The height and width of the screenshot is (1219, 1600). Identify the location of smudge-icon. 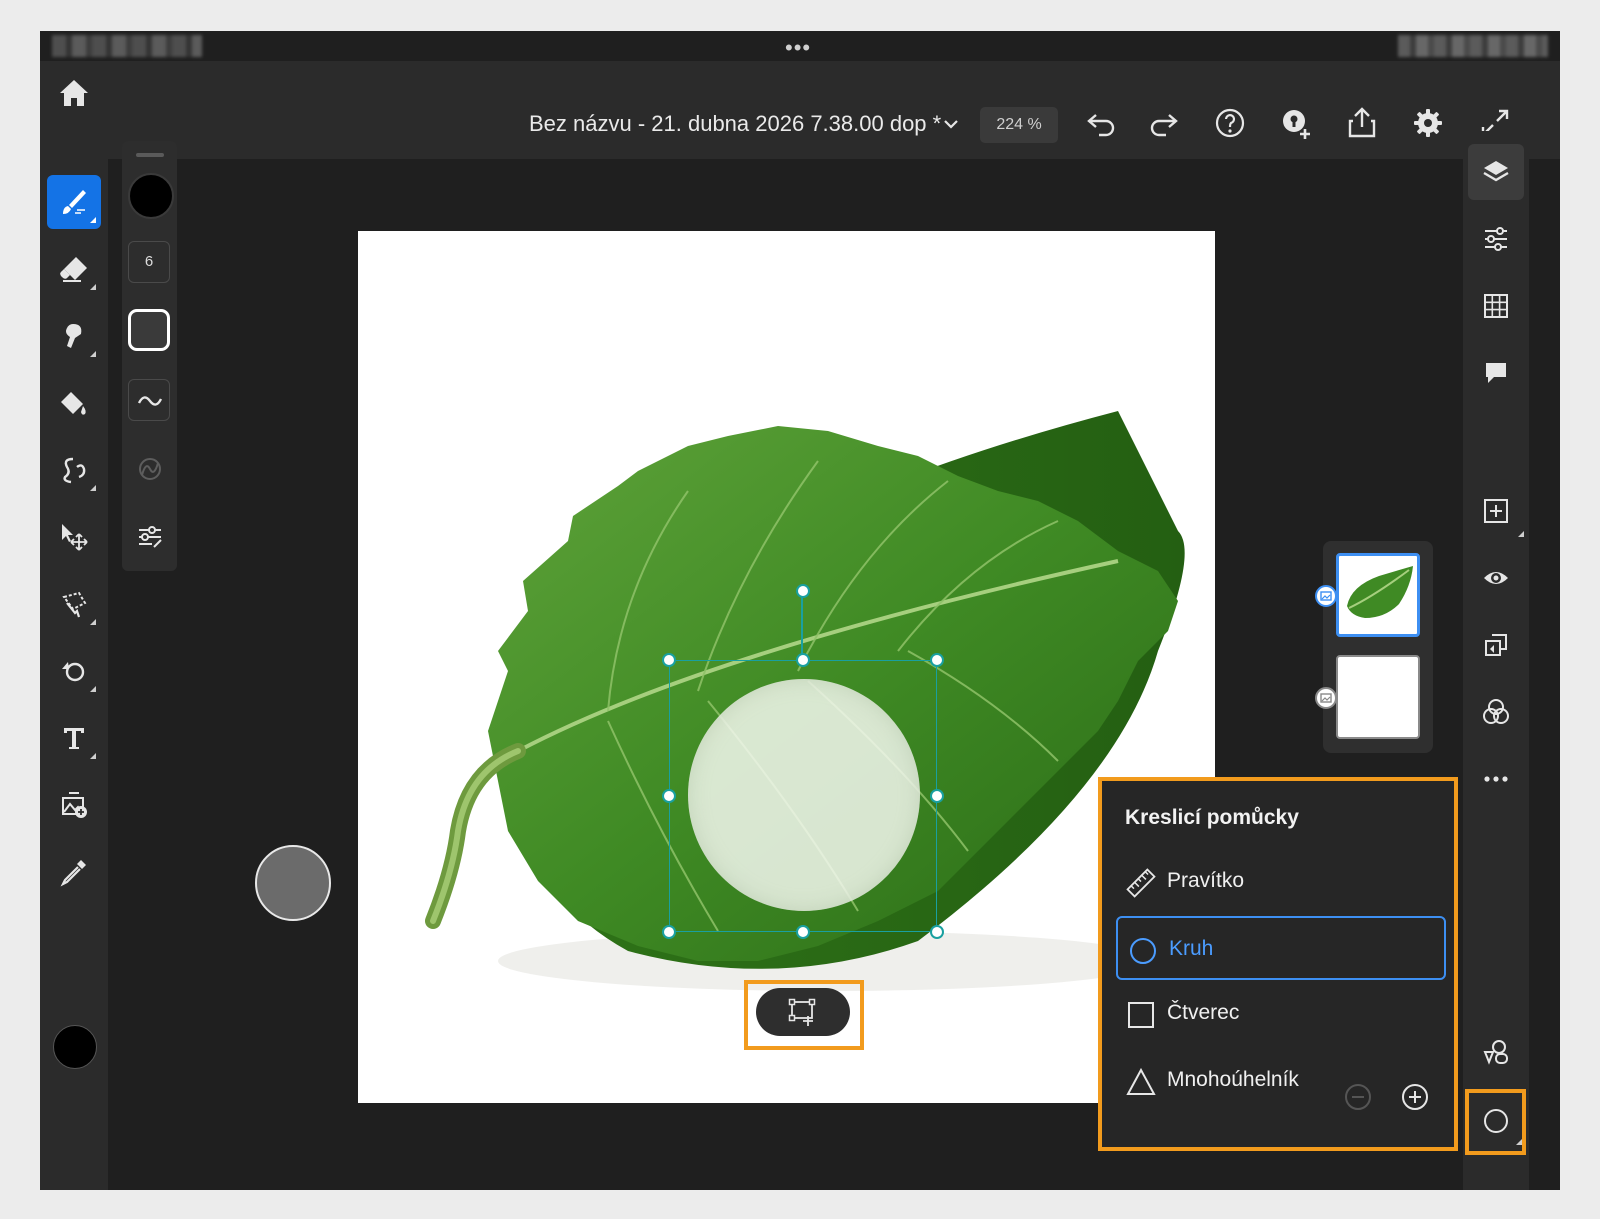
(74, 336).